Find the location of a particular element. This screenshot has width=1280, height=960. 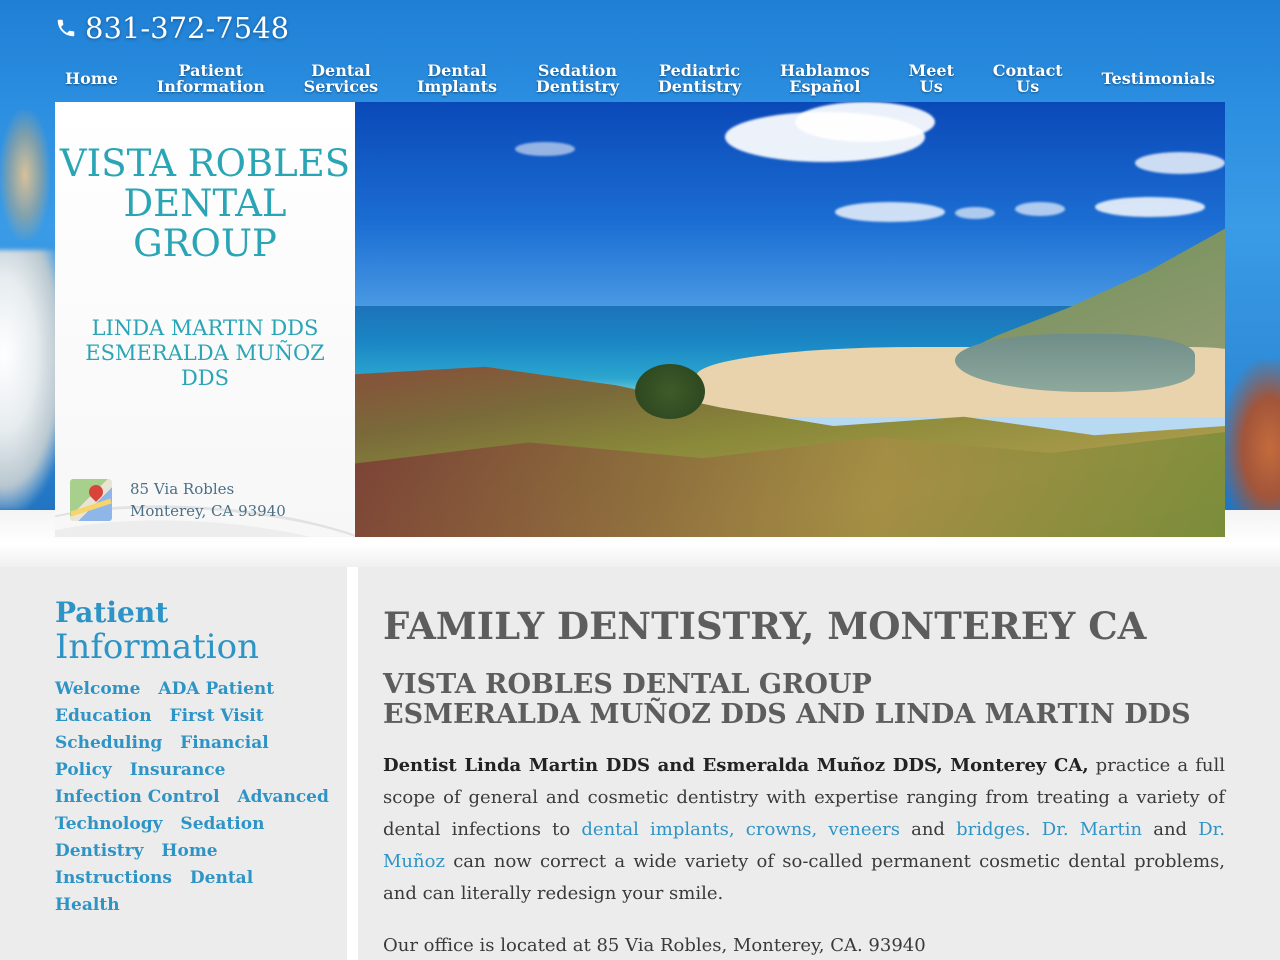

nav-label: Services is located at coordinates (341, 86).